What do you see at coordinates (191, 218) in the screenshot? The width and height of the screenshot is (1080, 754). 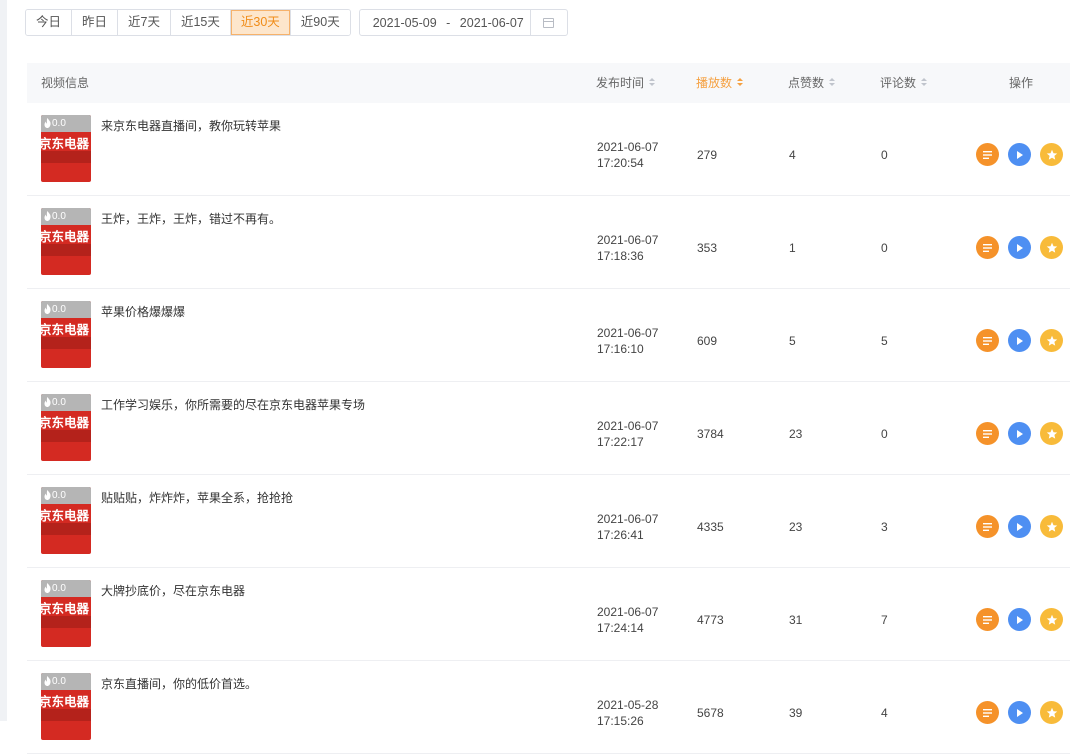 I see `video-title: 王炸，王炸，王炸，错过不再有。` at bounding box center [191, 218].